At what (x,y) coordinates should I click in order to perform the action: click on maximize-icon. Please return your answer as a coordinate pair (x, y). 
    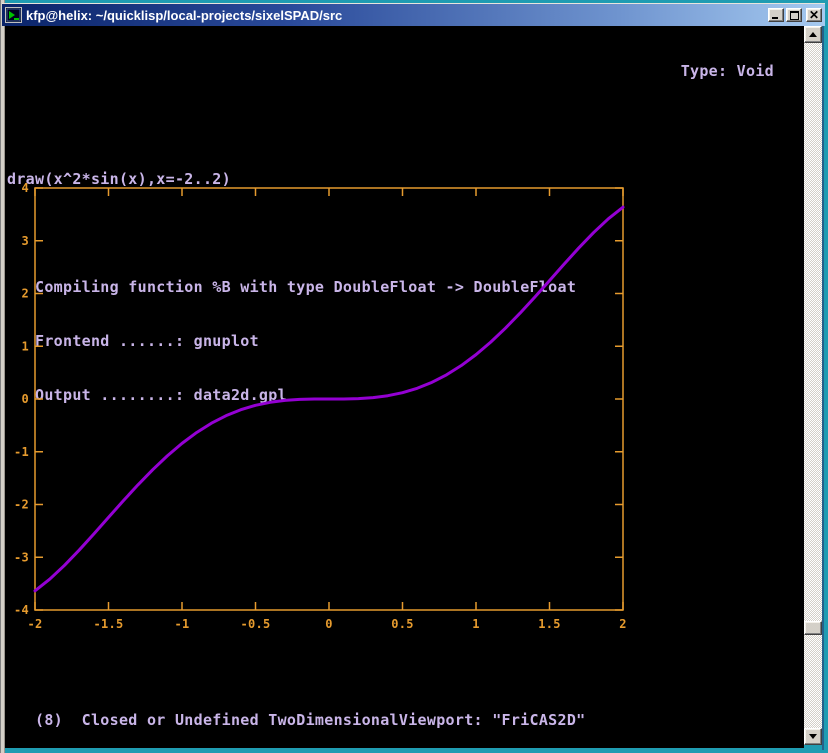
    Looking at the image, I should click on (794, 15).